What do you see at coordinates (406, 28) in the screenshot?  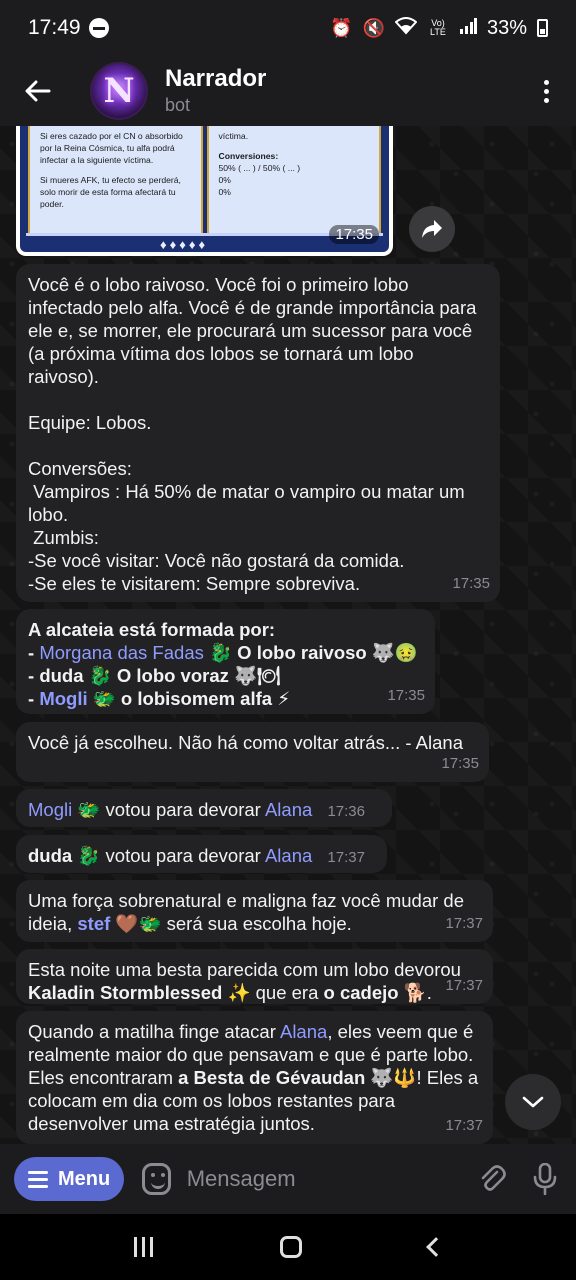 I see `wifi-icon` at bounding box center [406, 28].